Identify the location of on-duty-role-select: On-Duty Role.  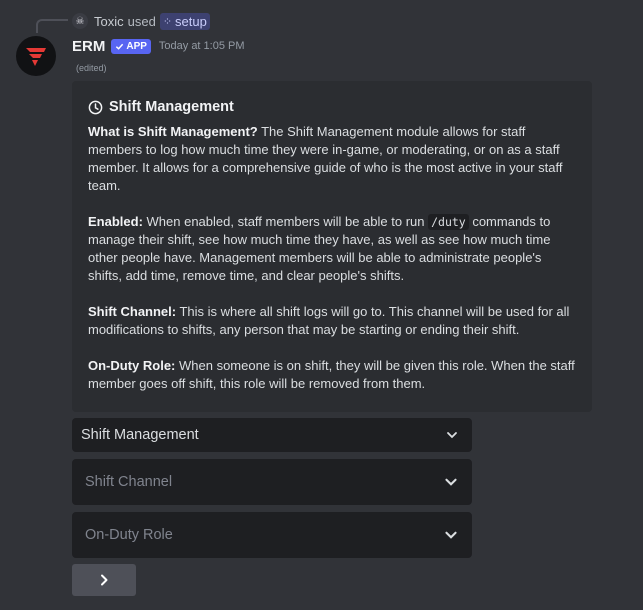
(272, 535).